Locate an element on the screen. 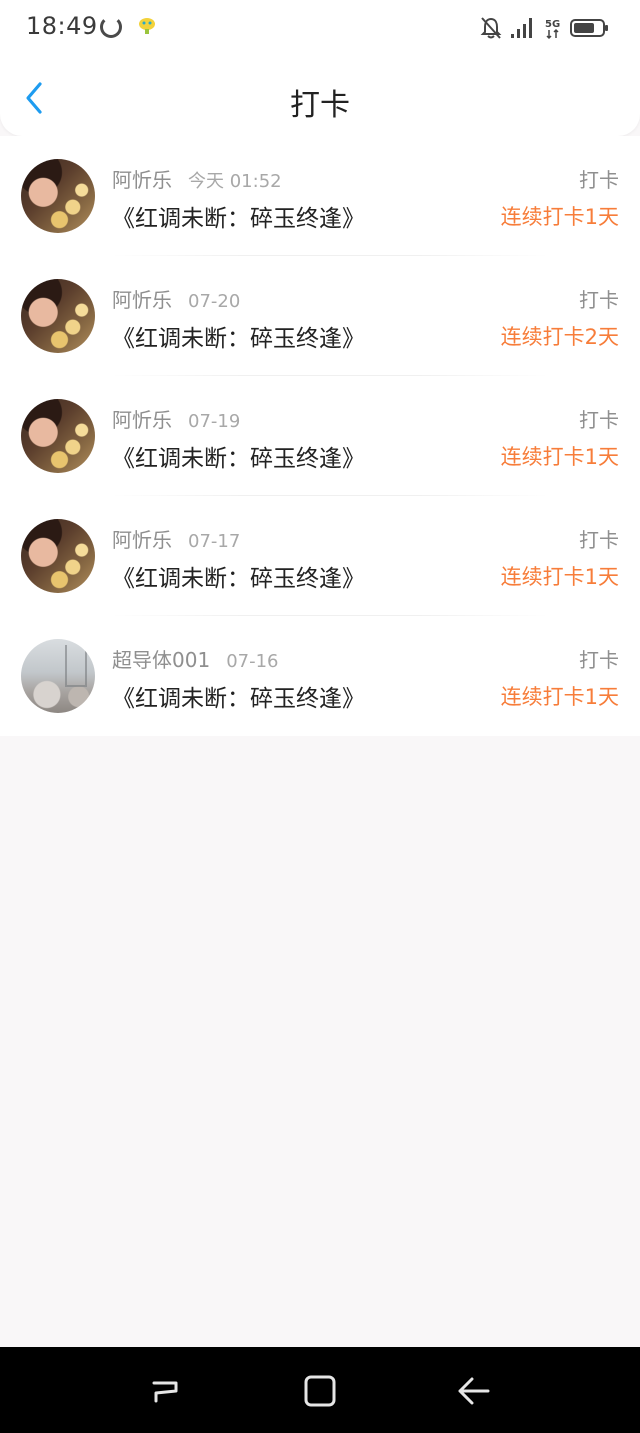  list-item: 超导体001 07-16 《红调未断：碎玉终逢》 打卡 连续打卡1天 is located at coordinates (320, 676).